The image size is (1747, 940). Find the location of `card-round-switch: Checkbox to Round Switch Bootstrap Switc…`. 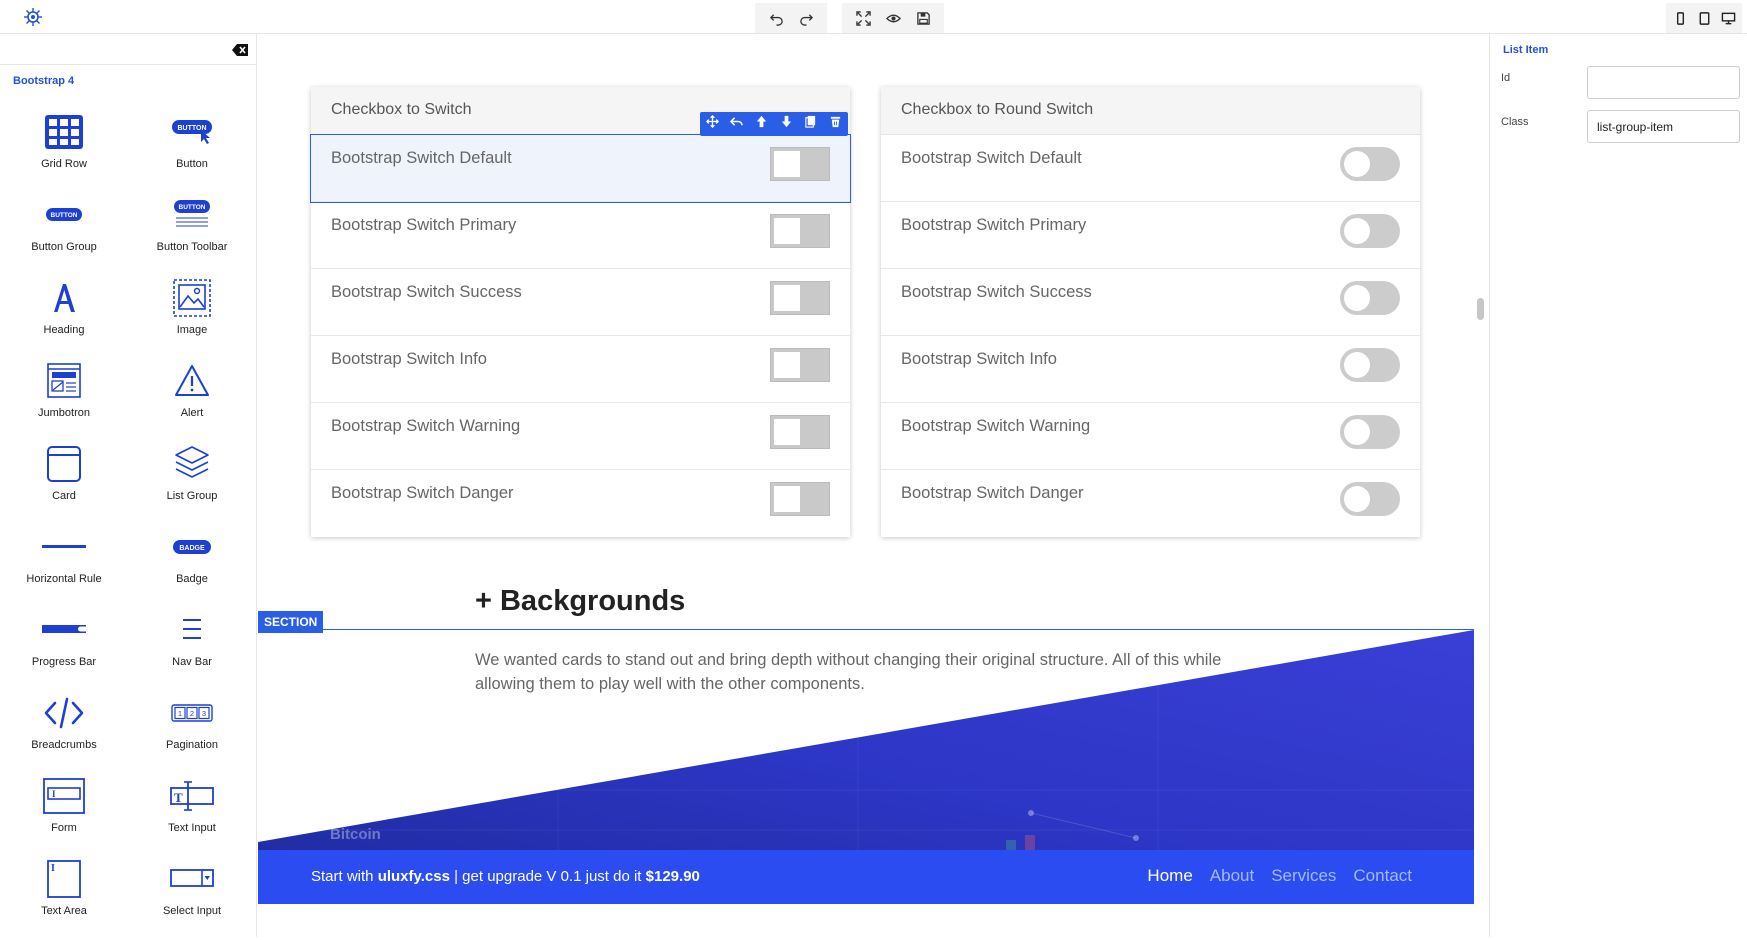

card-round-switch: Checkbox to Round Switch Bootstrap Switc… is located at coordinates (1150, 312).